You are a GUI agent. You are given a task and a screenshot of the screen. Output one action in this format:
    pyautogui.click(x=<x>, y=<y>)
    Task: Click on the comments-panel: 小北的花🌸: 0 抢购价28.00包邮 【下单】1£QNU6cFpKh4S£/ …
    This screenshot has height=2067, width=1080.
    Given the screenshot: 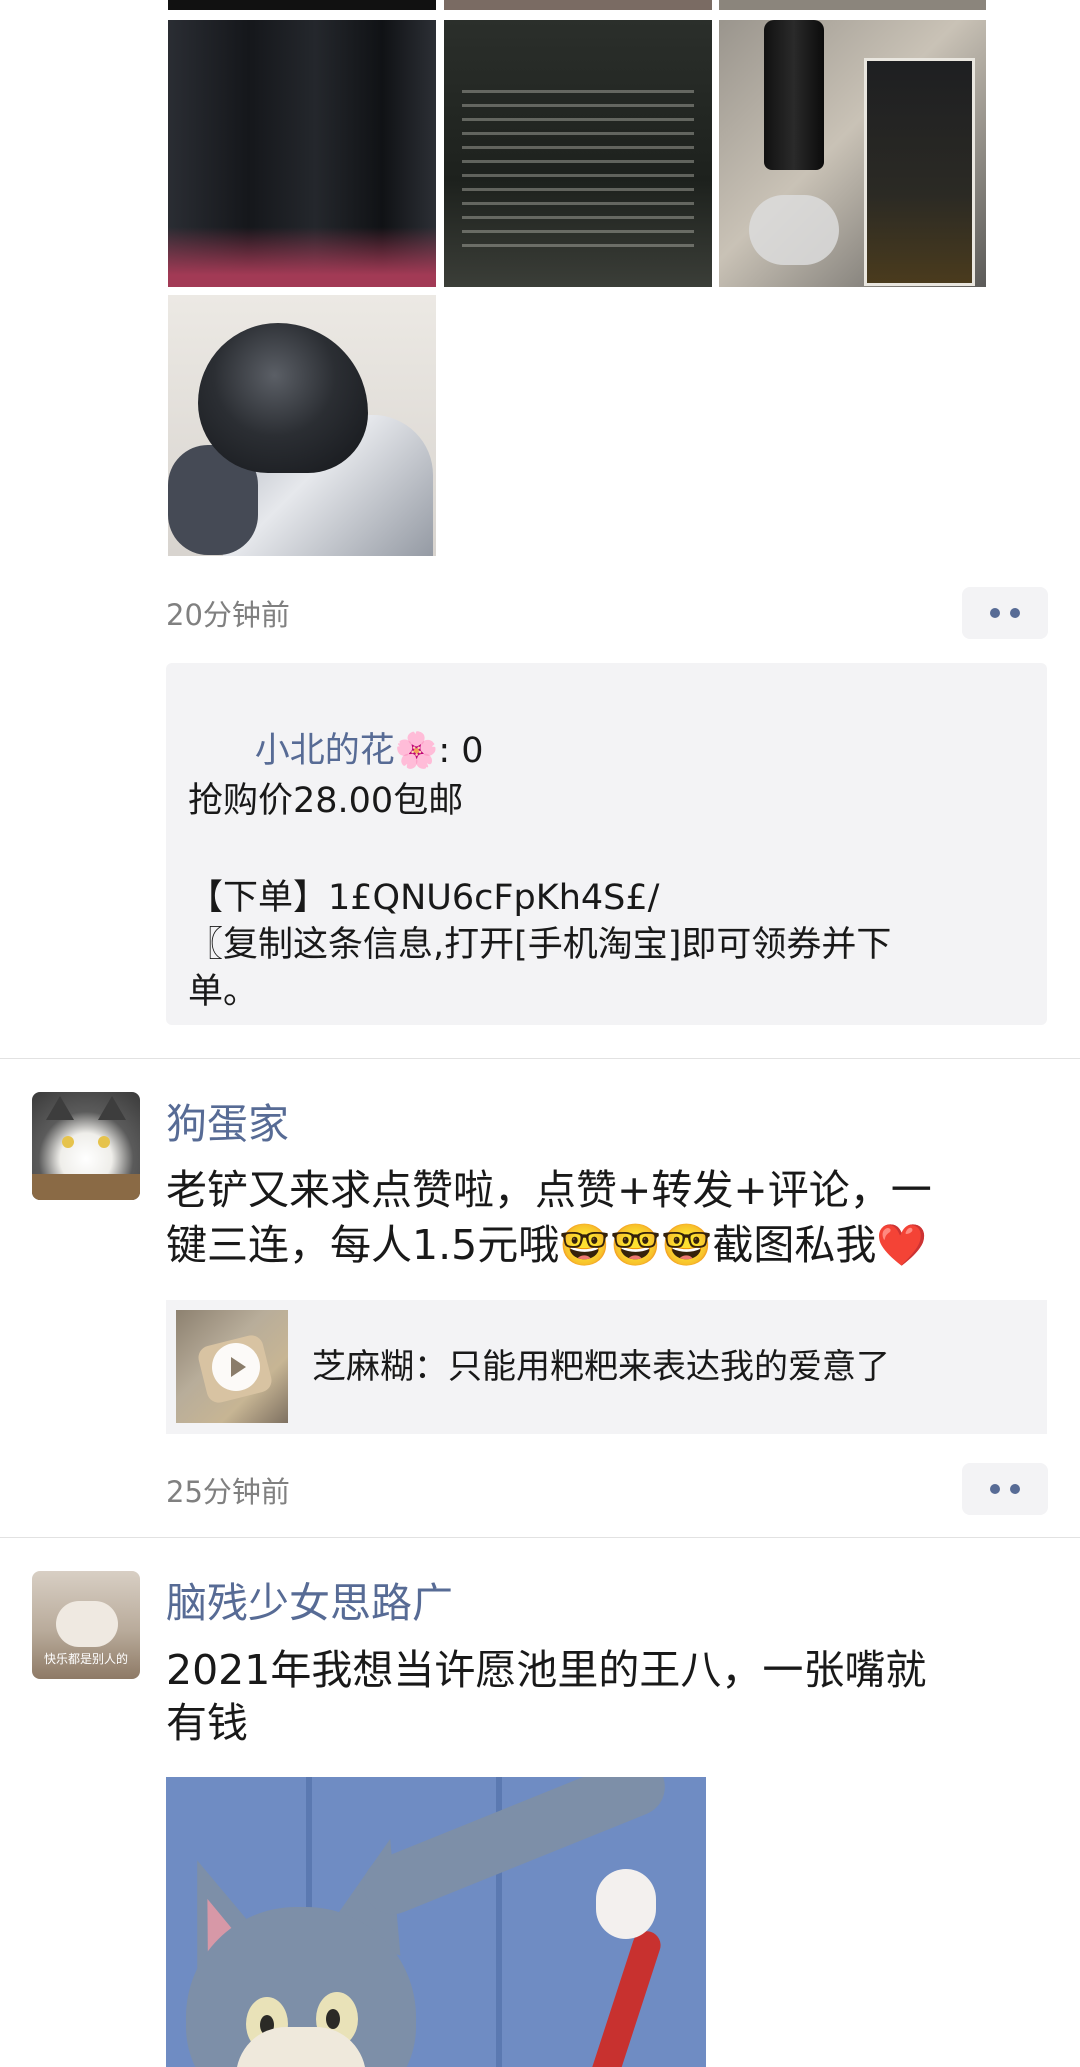 What is the action you would take?
    pyautogui.click(x=606, y=844)
    